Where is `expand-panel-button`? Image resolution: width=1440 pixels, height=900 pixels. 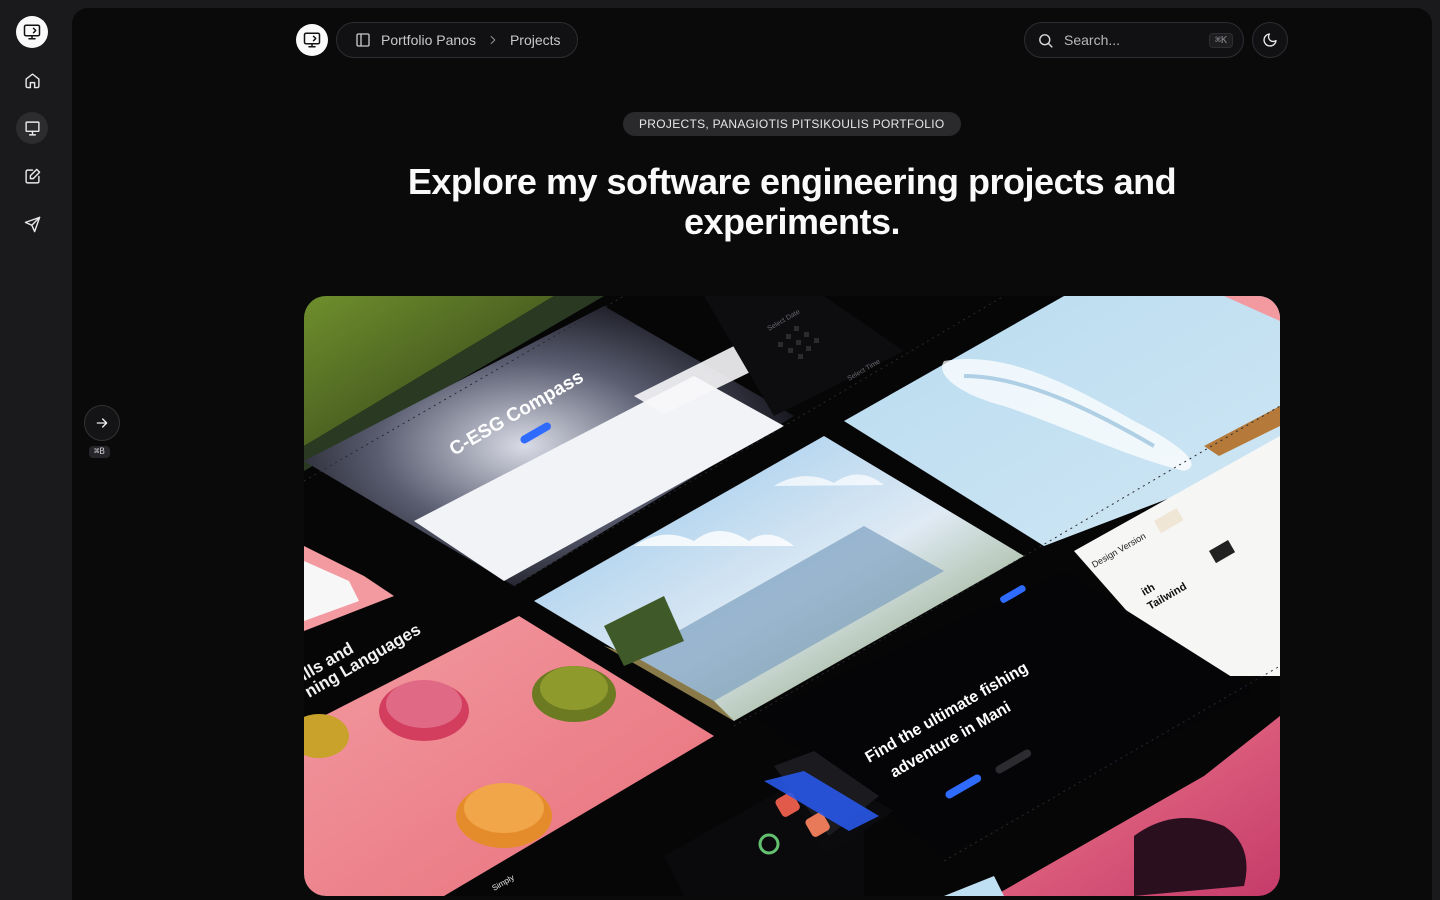 expand-panel-button is located at coordinates (102, 423).